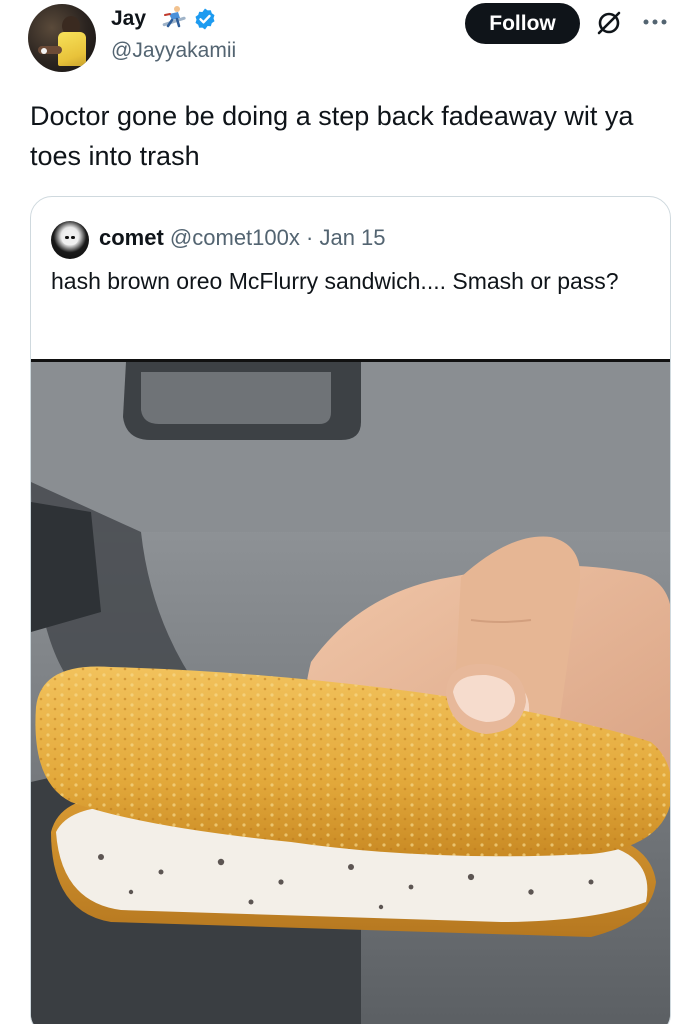 This screenshot has height=1024, width=700. I want to click on quote-date: Jan 15, so click(352, 237).